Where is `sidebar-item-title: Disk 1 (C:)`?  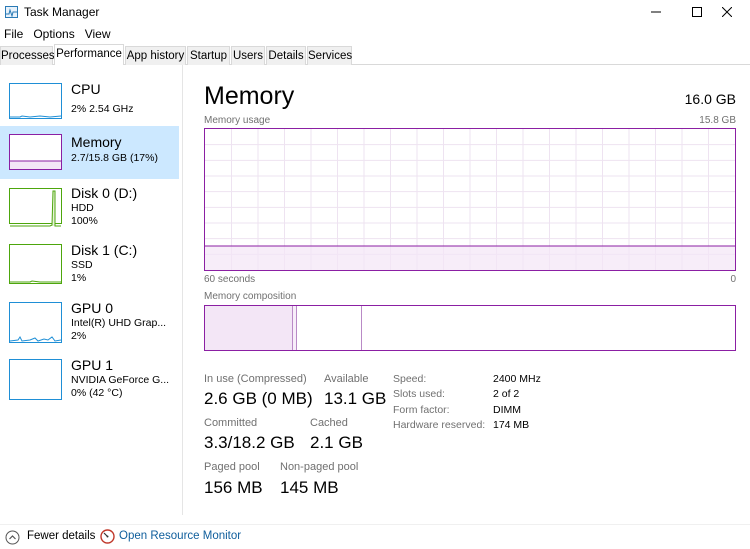 sidebar-item-title: Disk 1 (C:) is located at coordinates (104, 250).